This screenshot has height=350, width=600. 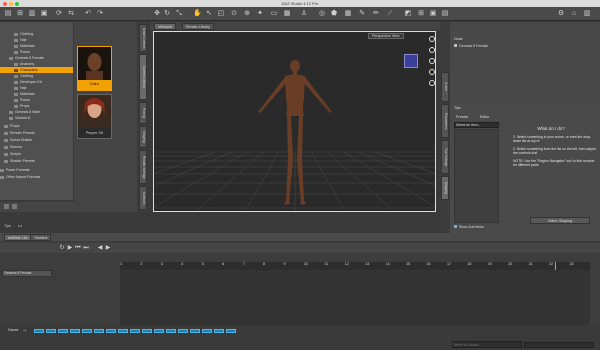 I want to click on menu-icon, so click(x=6, y=206).